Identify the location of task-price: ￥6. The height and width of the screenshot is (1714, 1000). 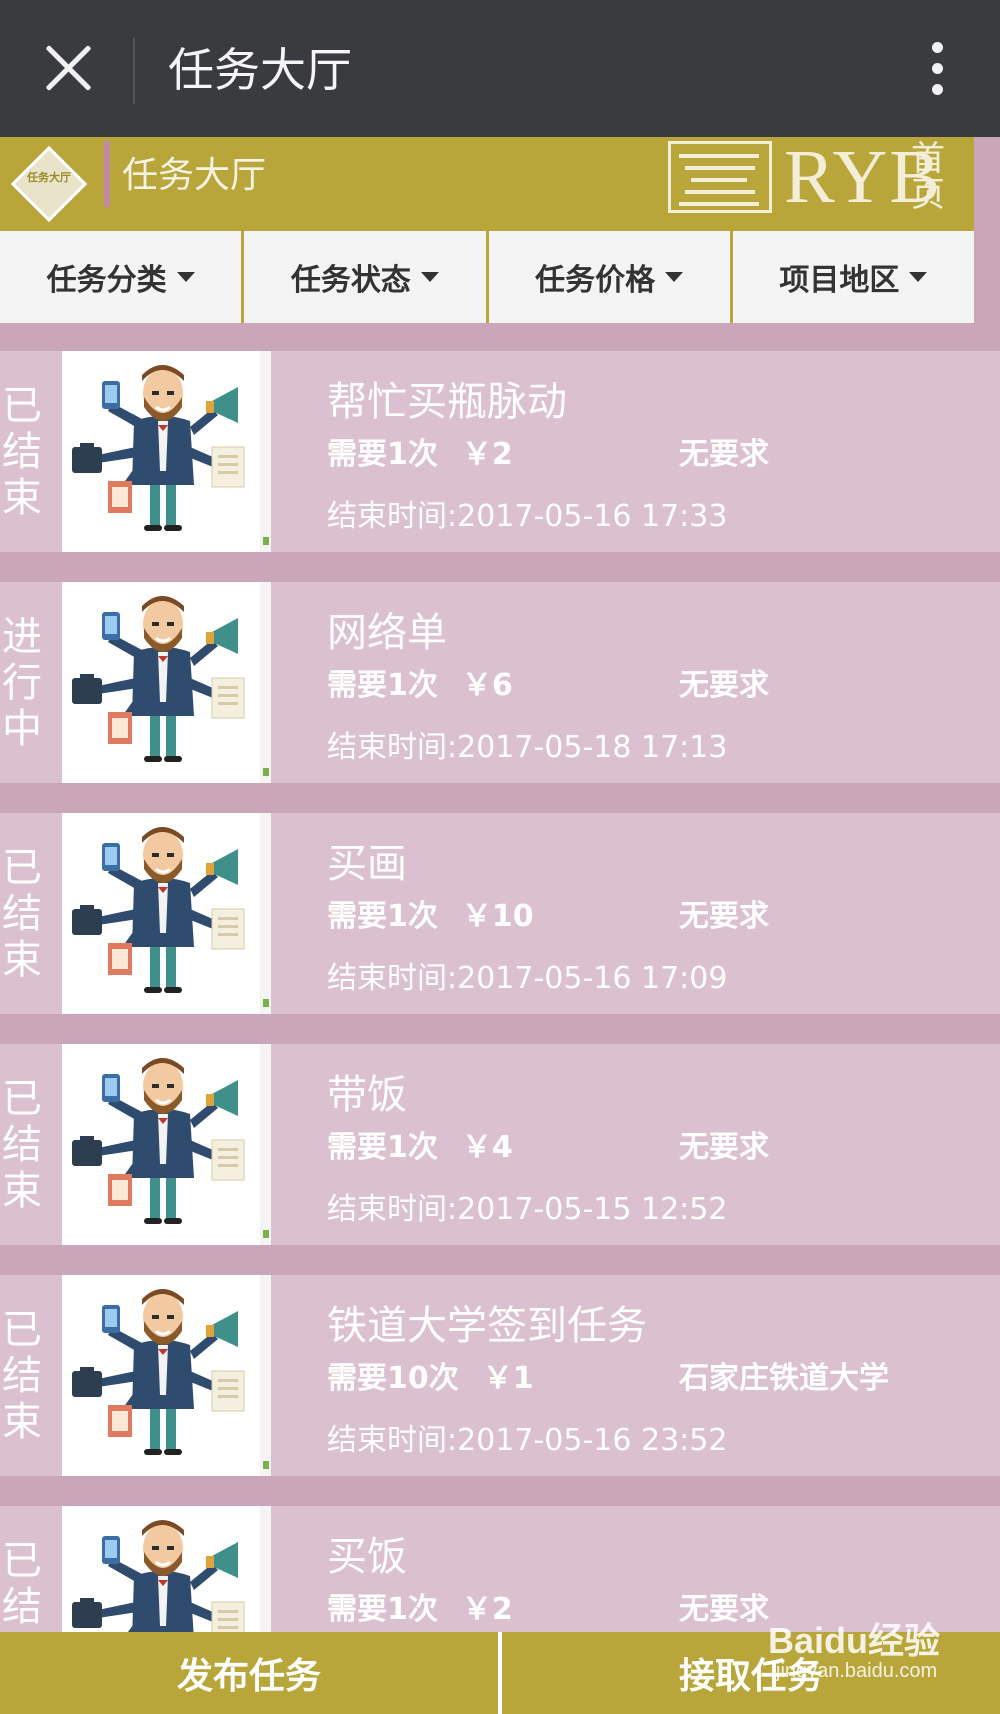
(487, 685).